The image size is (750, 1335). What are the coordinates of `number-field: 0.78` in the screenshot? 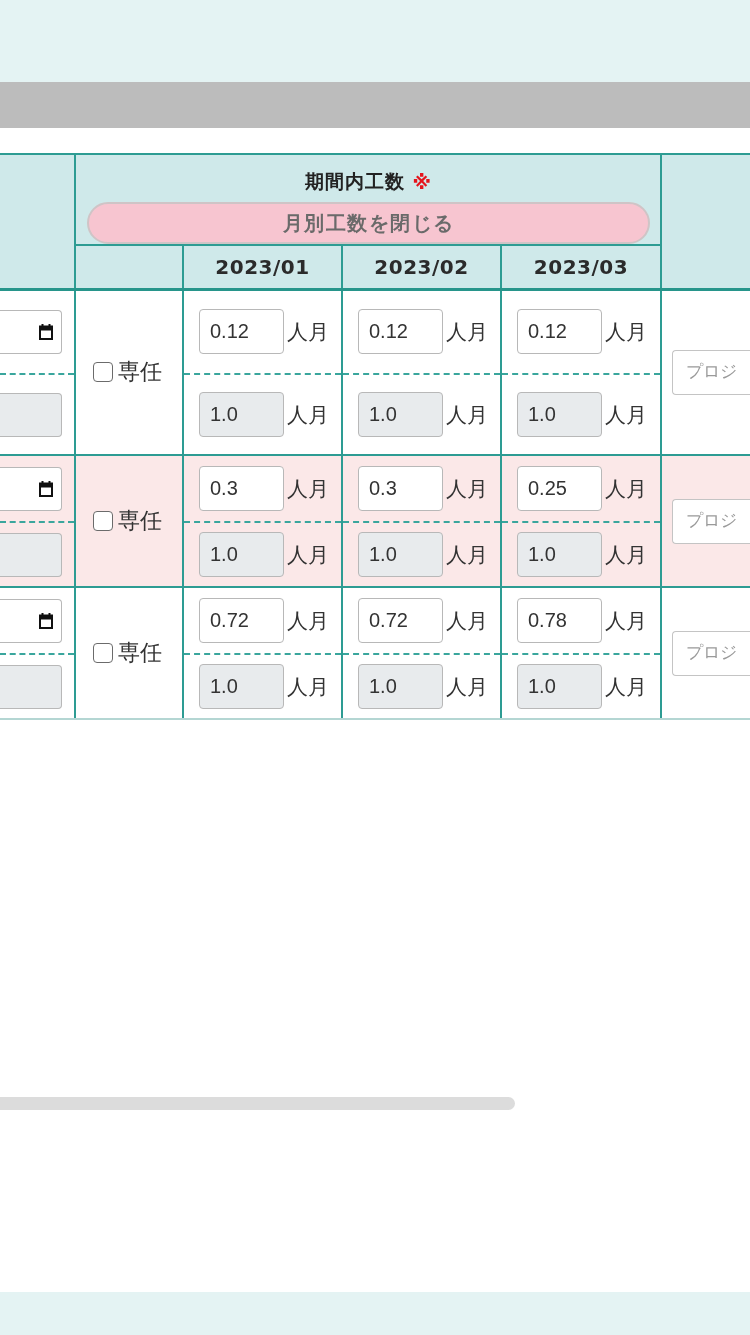 It's located at (559, 620).